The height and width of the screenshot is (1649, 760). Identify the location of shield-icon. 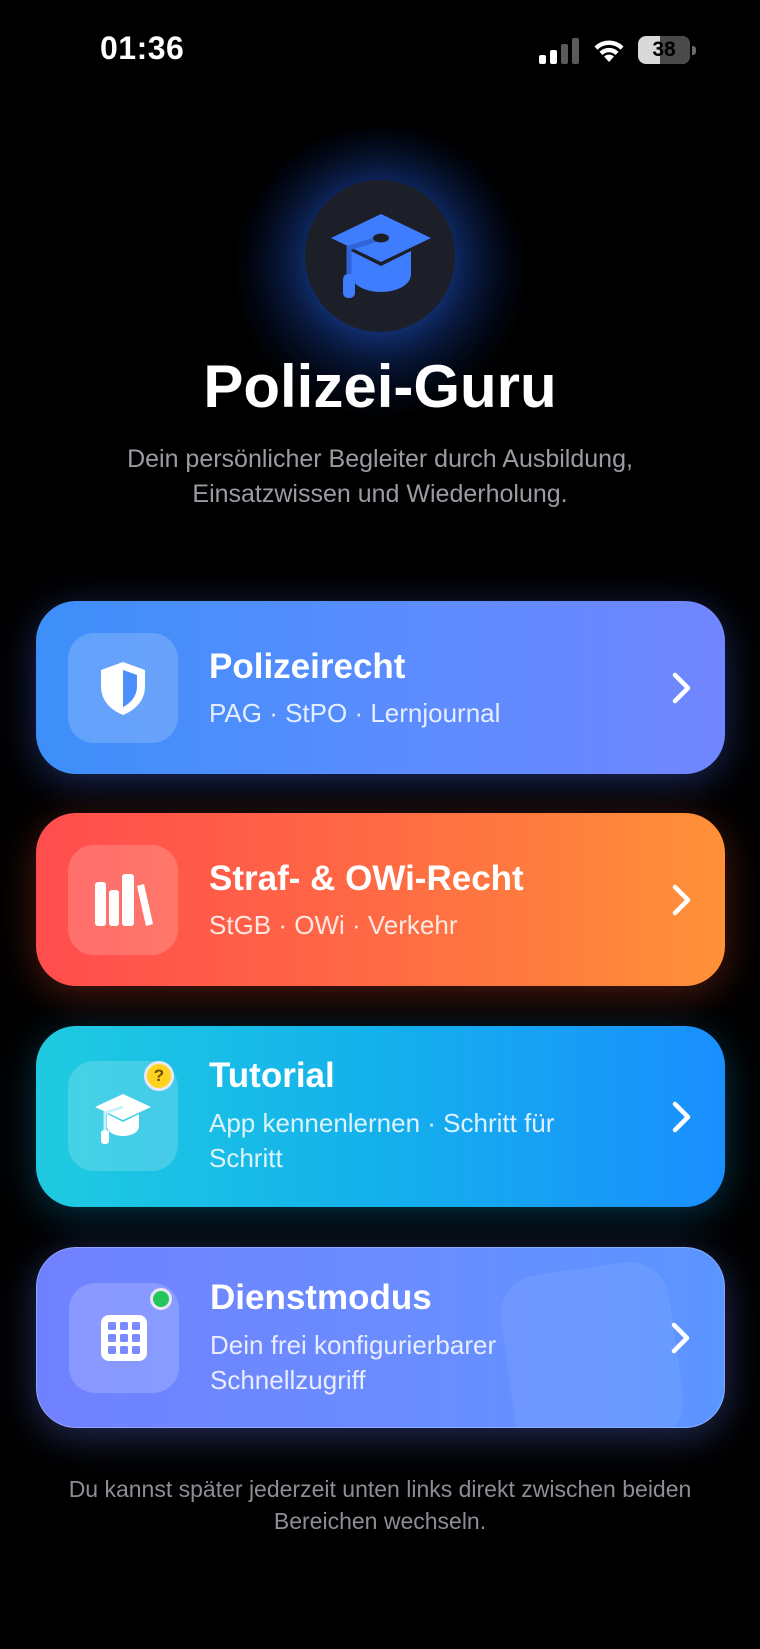
(123, 688).